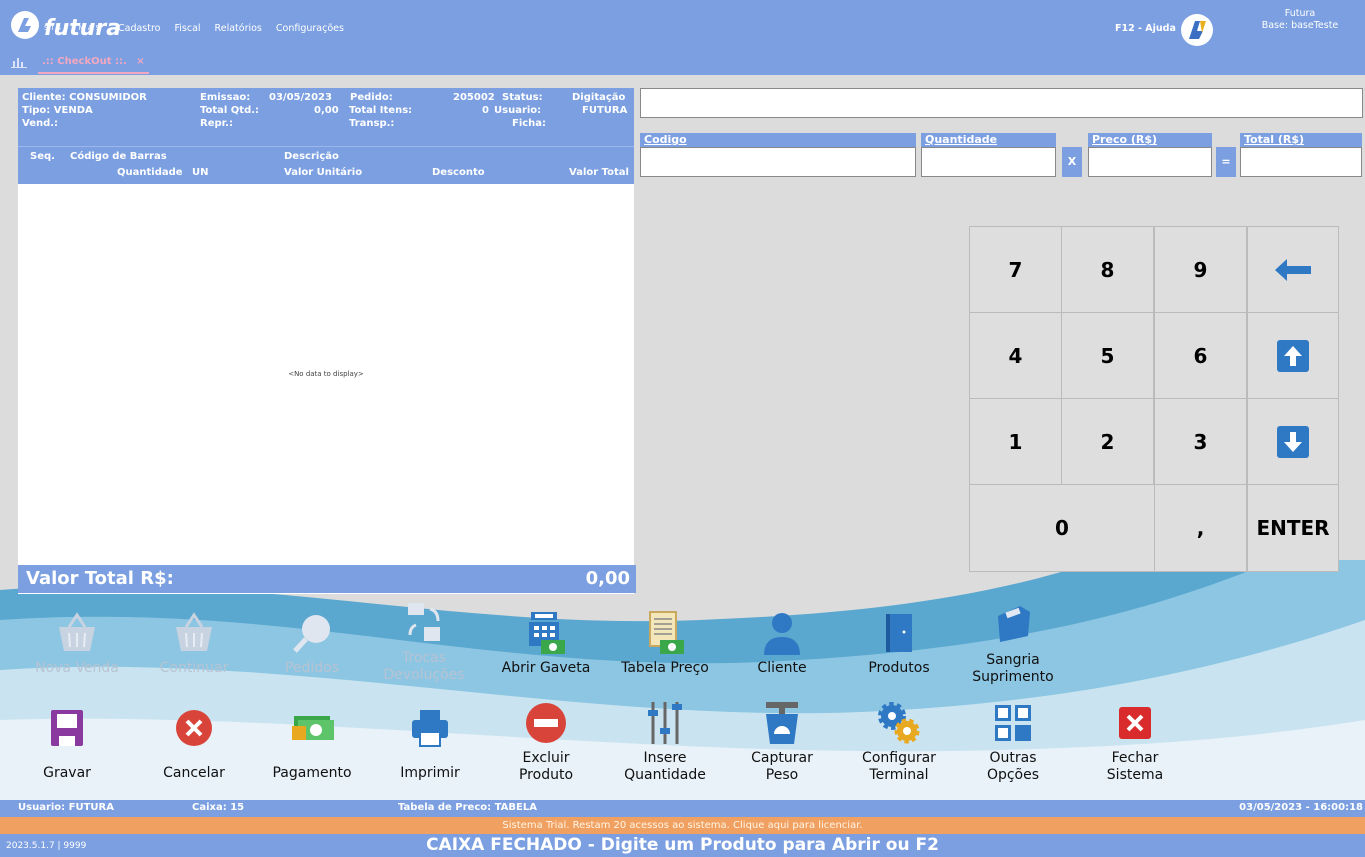  Describe the element at coordinates (140, 61) in the screenshot. I see `tab-close-icon: ×` at that location.